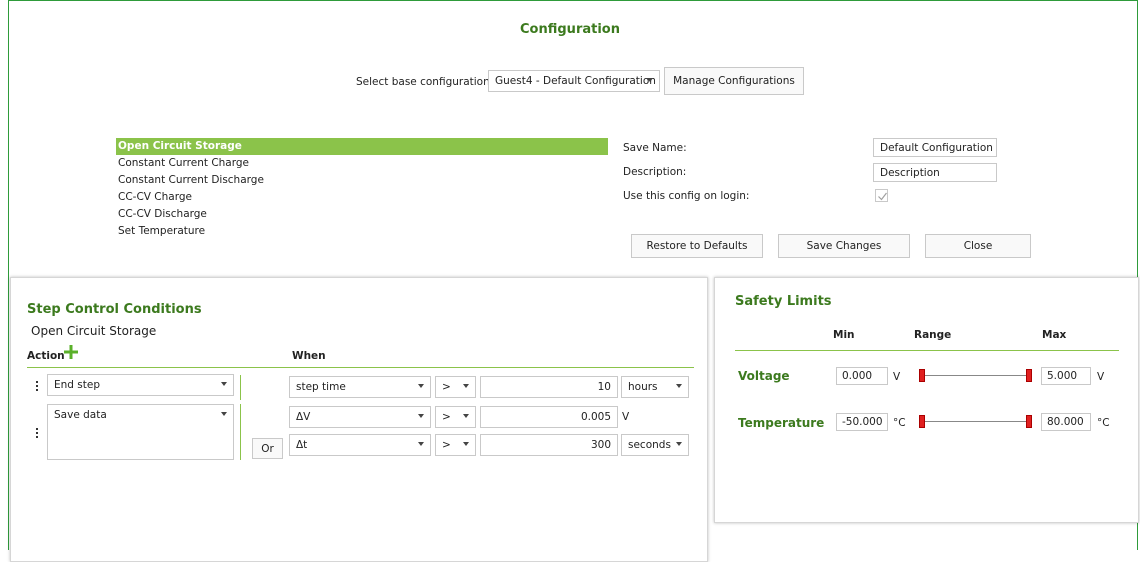  I want to click on checkmark-icon, so click(882, 196).